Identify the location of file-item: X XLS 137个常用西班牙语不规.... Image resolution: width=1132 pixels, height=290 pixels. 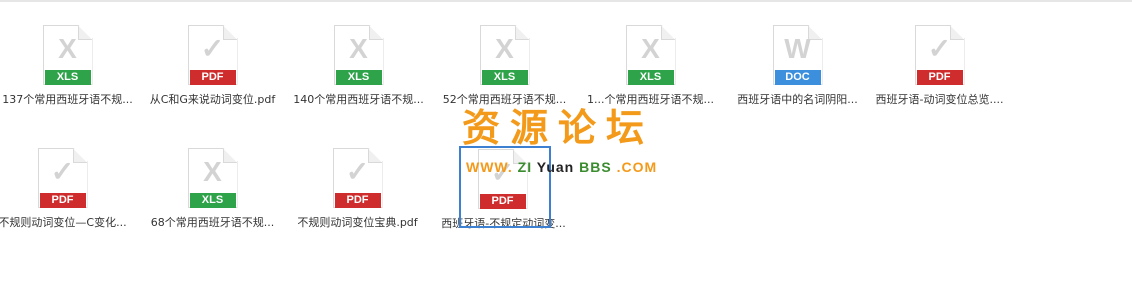
(70, 60).